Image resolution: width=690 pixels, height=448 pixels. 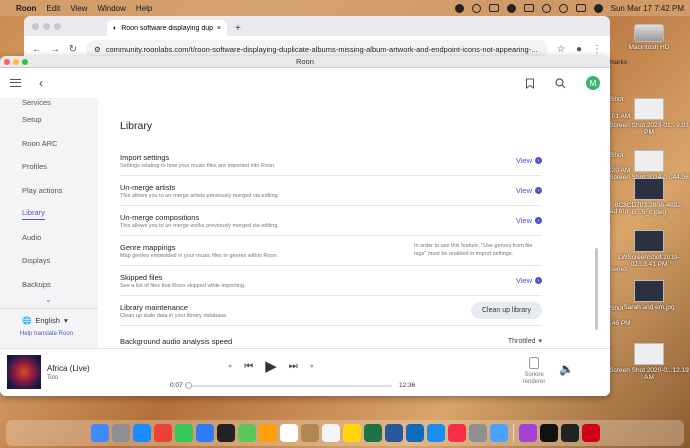 I want to click on hamburger-menu-icon, so click(x=15, y=83).